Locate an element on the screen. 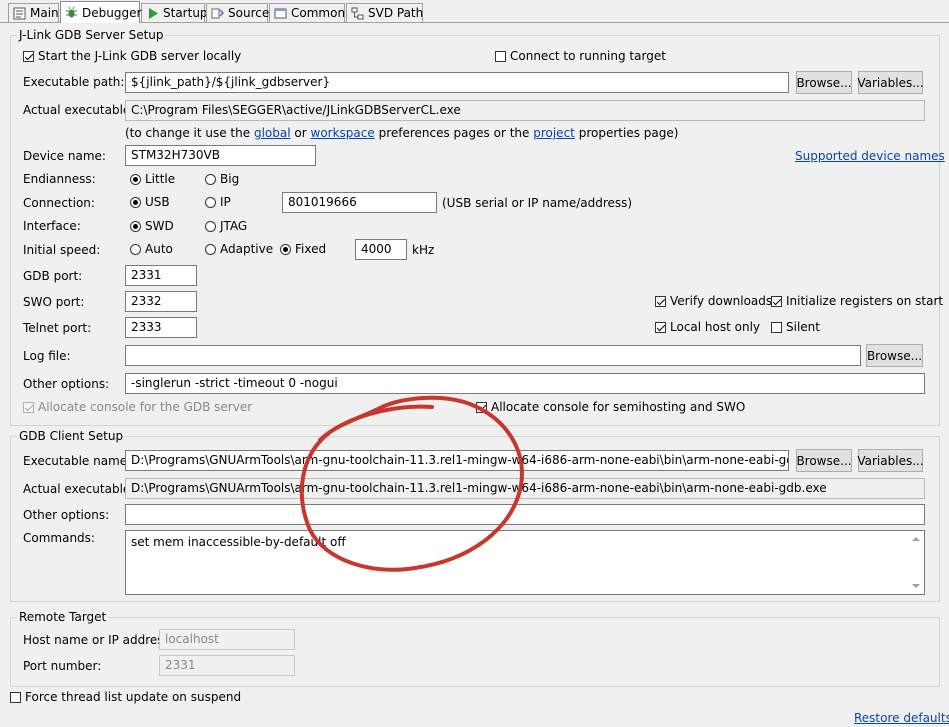 The image size is (949, 727). connection-label: Connection: is located at coordinates (59, 203).